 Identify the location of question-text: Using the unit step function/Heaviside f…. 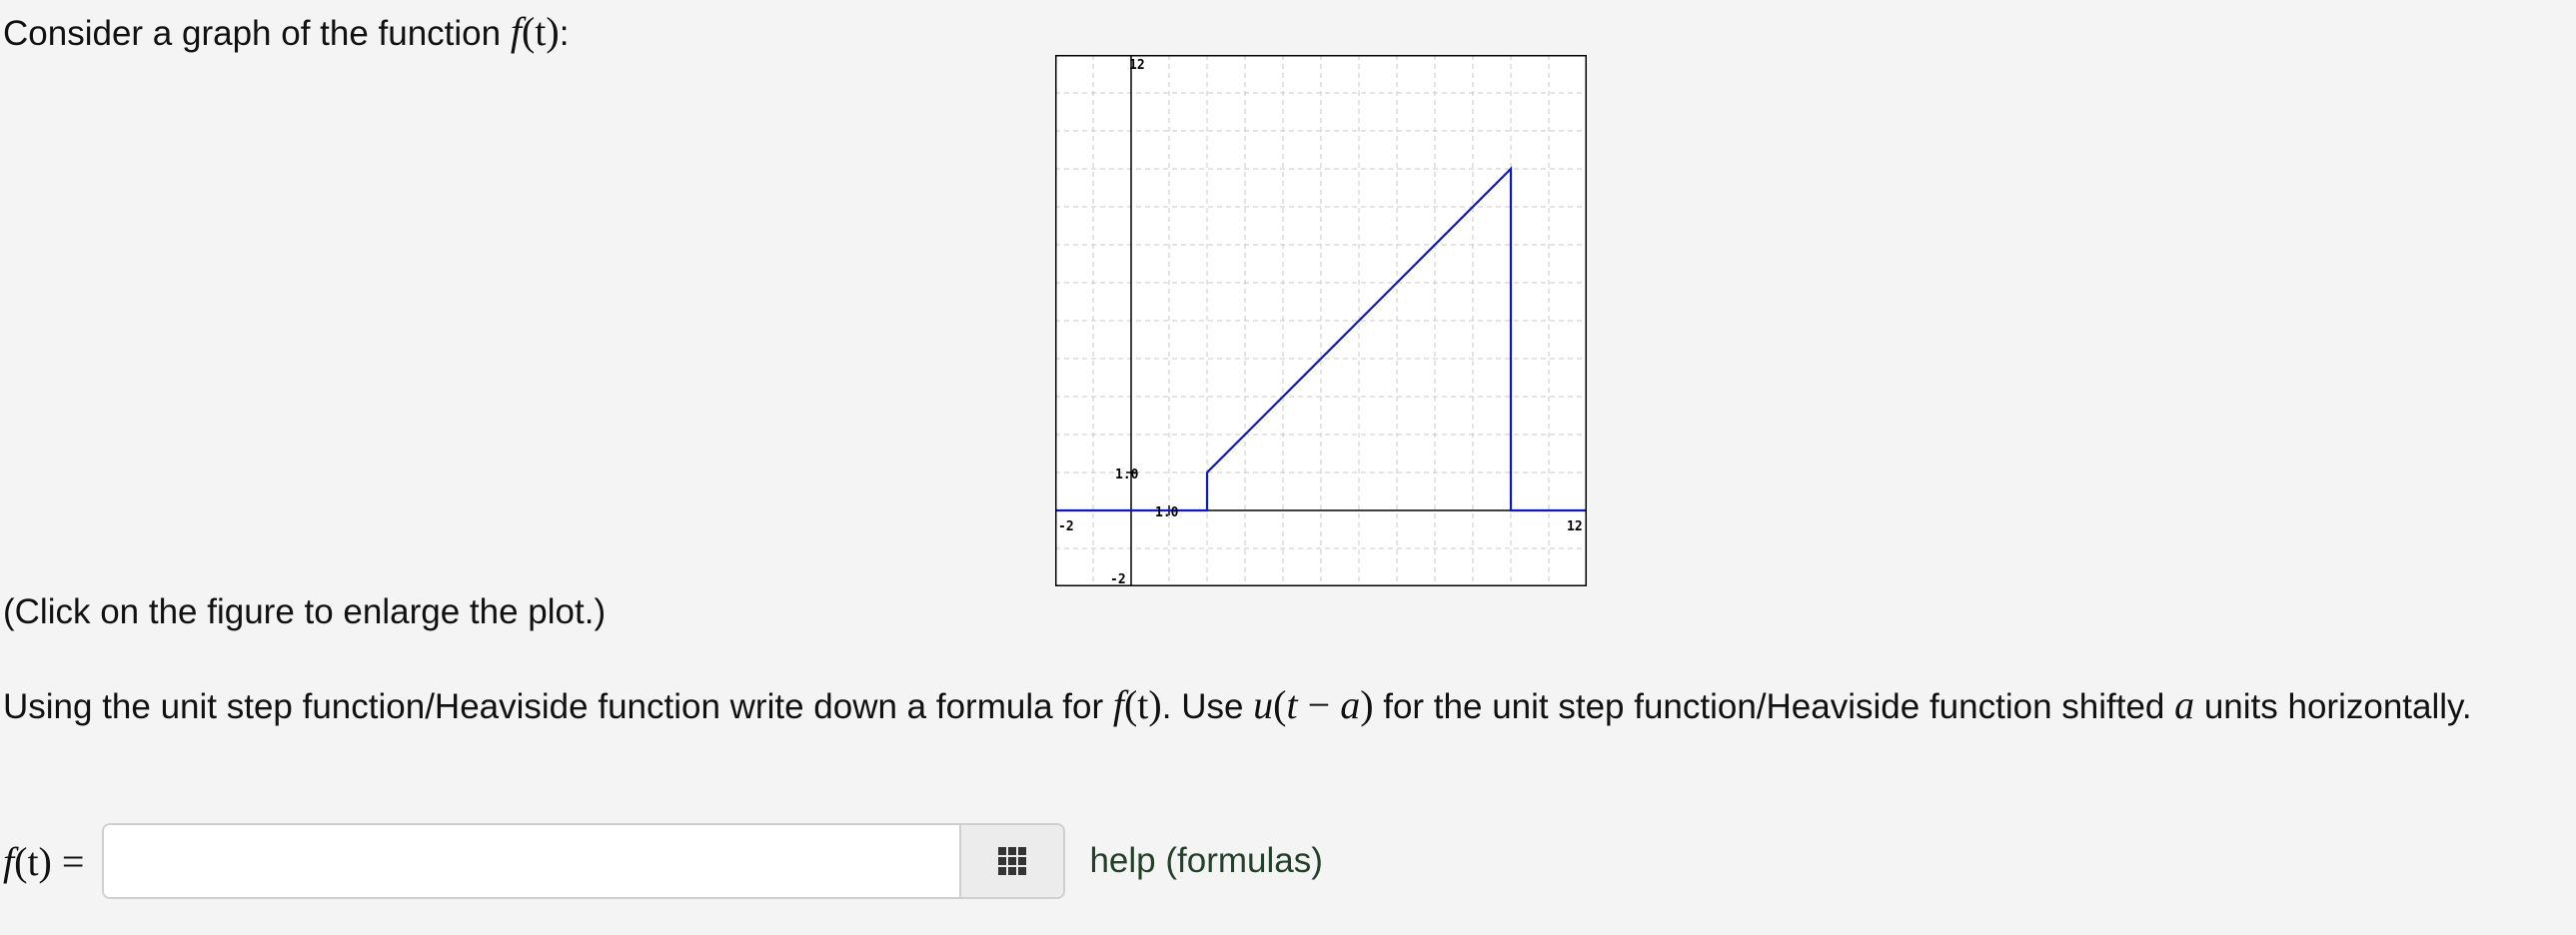
(1282, 705).